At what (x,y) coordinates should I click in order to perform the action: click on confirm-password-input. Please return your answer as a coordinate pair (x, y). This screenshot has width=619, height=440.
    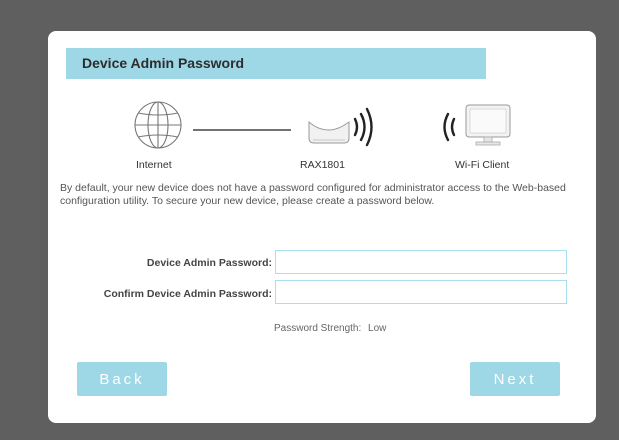
    Looking at the image, I should click on (421, 292).